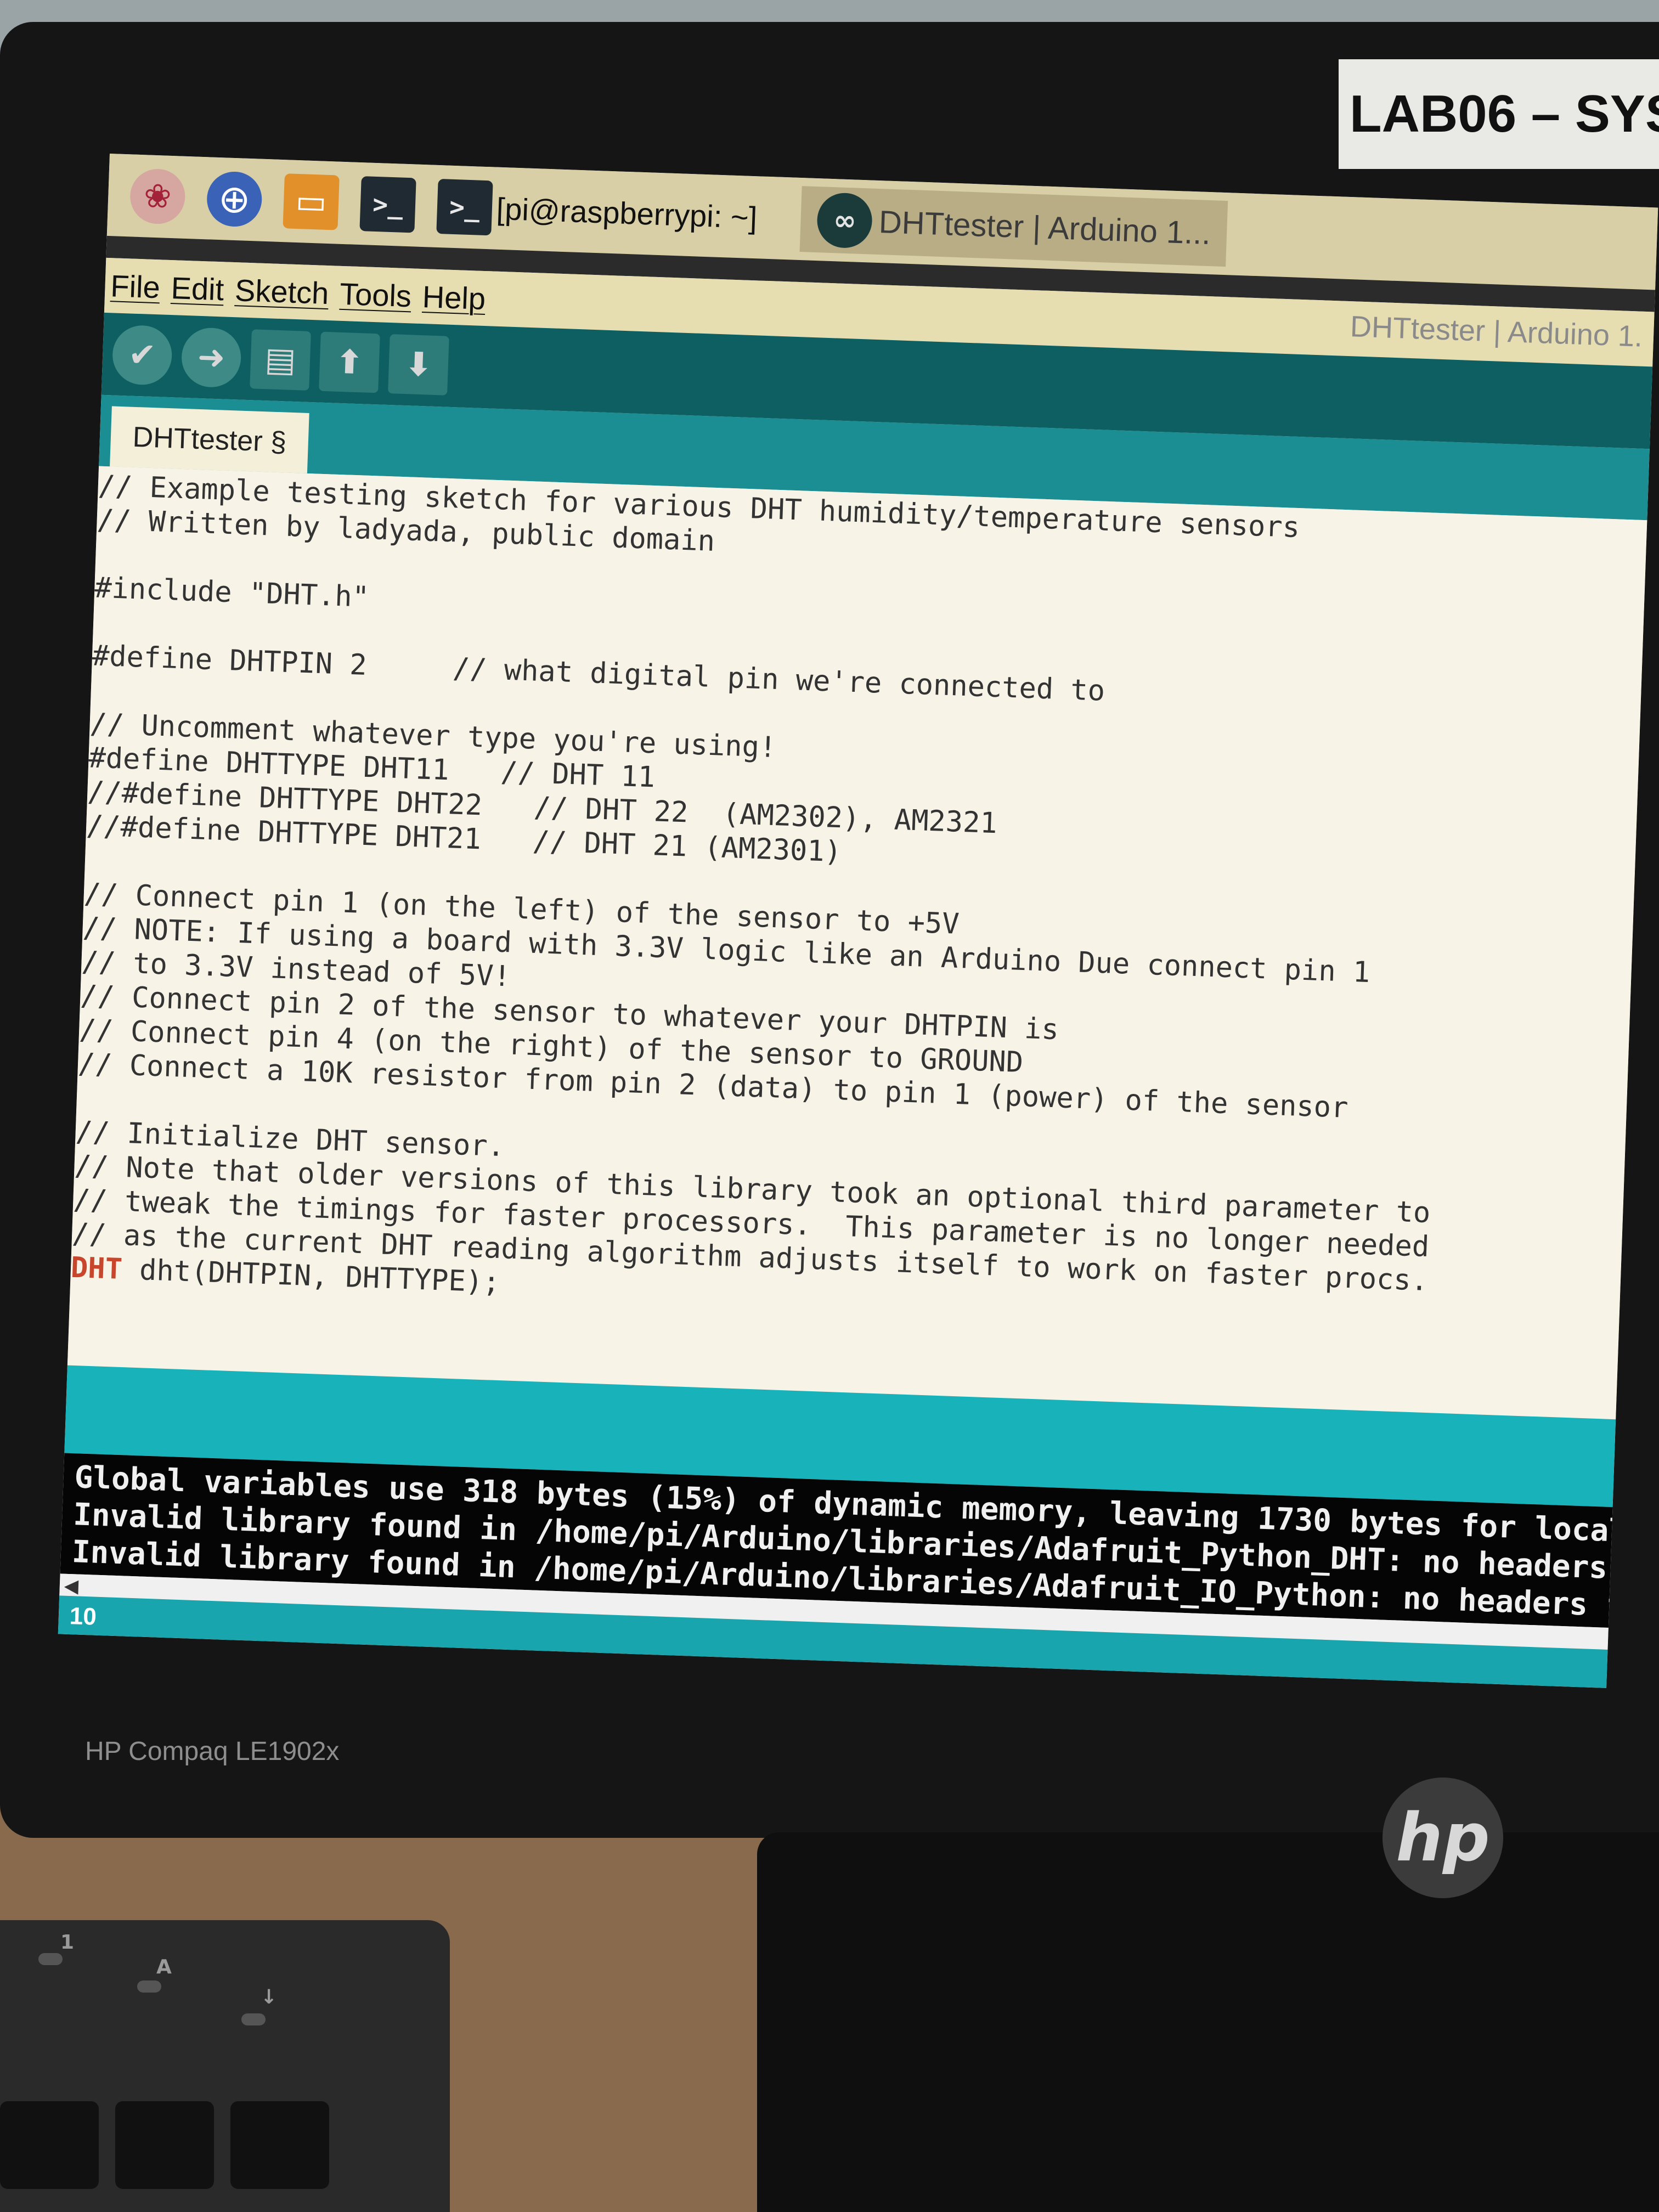 Image resolution: width=1659 pixels, height=2212 pixels. I want to click on keyboard-led-label: 1, so click(68, 1943).